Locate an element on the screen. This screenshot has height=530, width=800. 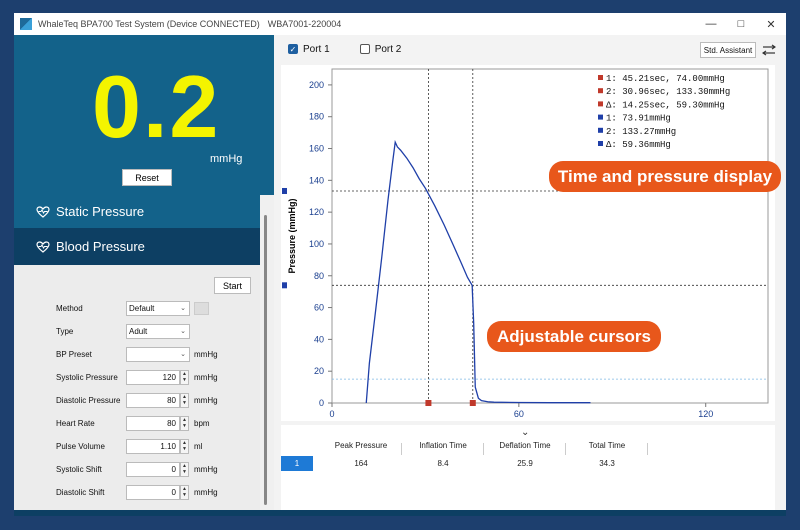
header-inflation-time: Inflation Time is located at coordinates (443, 445).